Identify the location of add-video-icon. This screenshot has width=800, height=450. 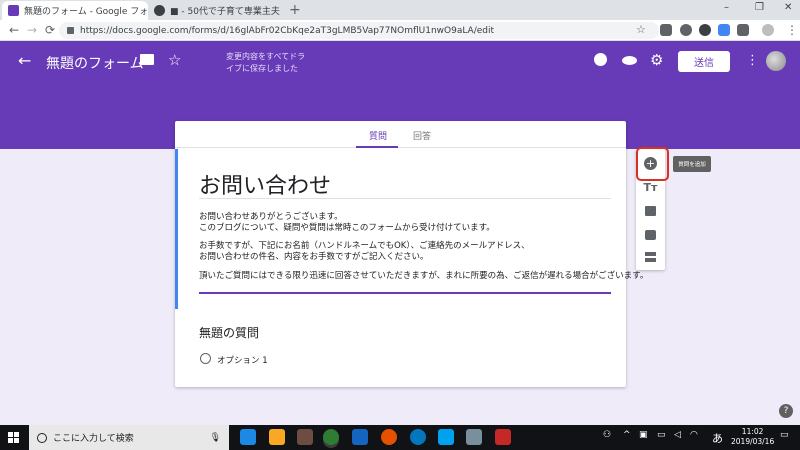
(650, 235).